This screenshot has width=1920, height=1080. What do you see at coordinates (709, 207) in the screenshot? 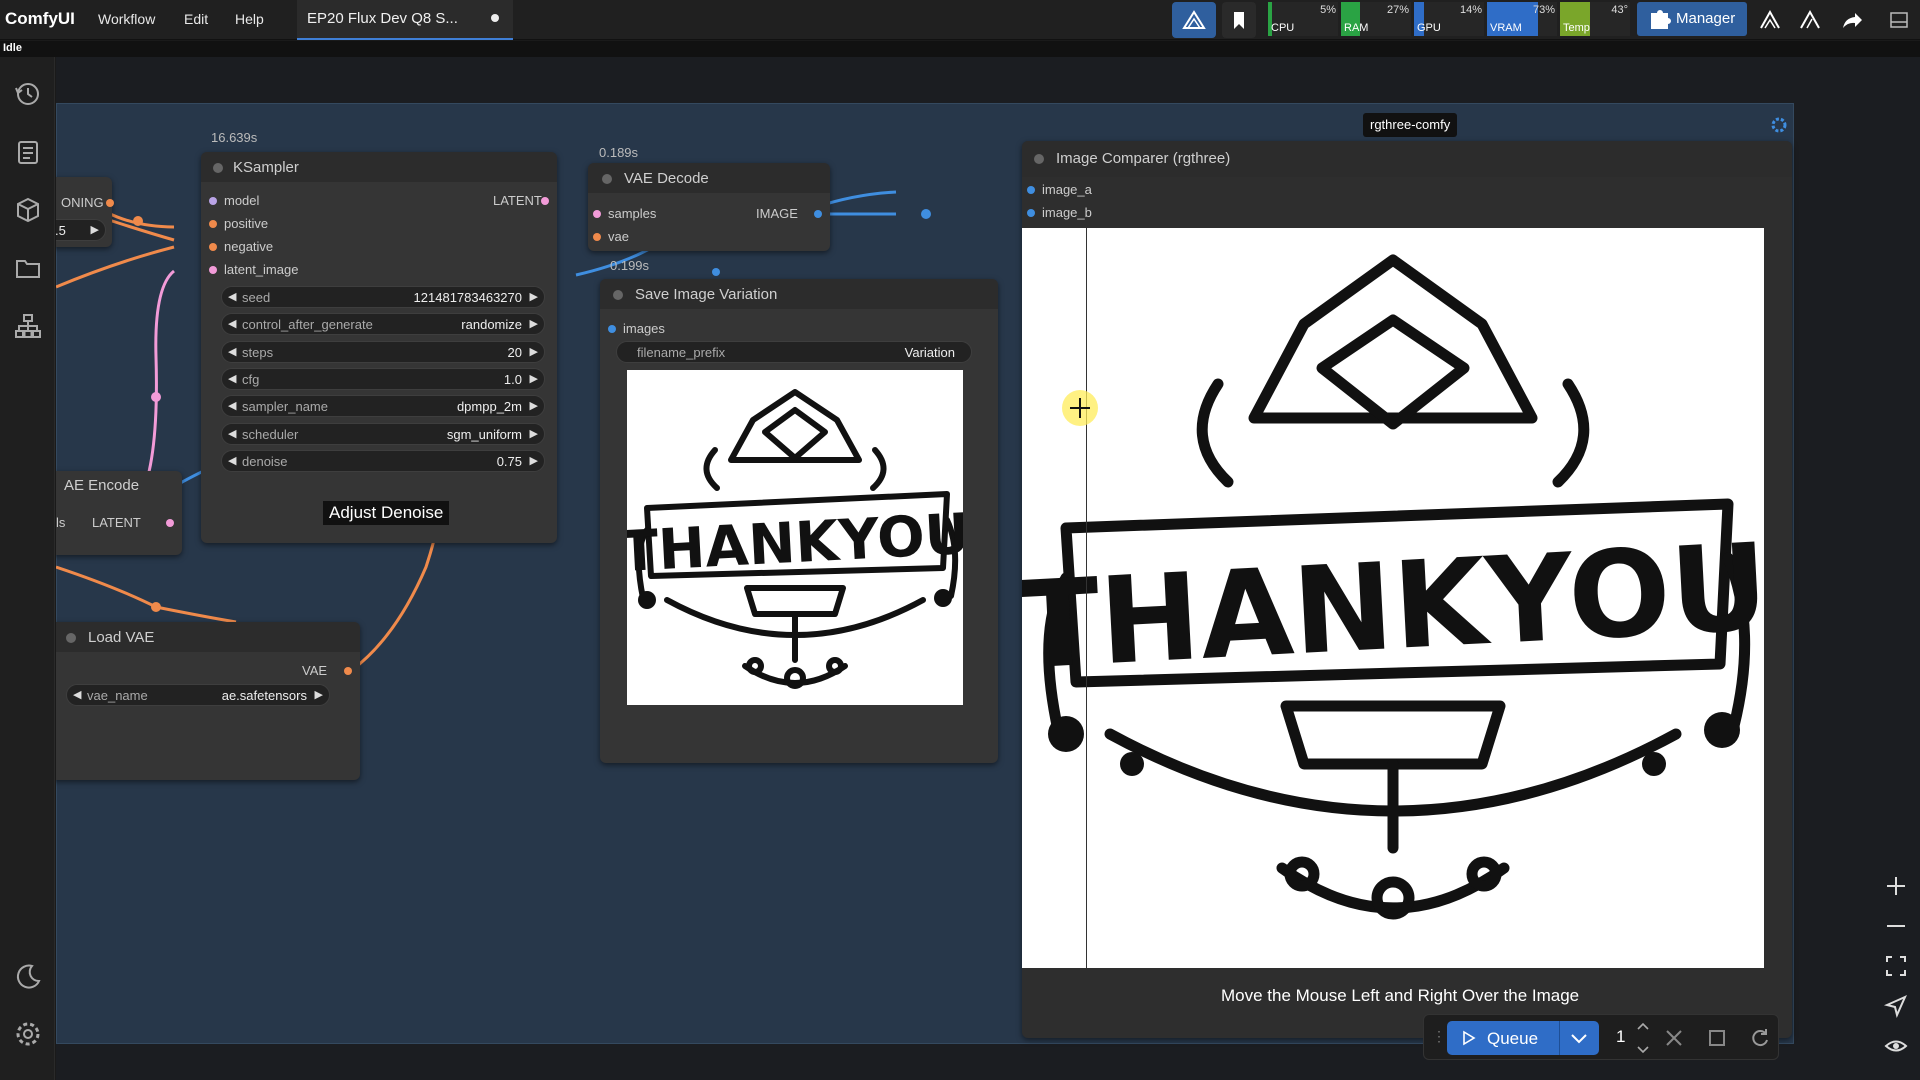
I see `vae-decode-node: VAE Decode samples vae IMAGE` at bounding box center [709, 207].